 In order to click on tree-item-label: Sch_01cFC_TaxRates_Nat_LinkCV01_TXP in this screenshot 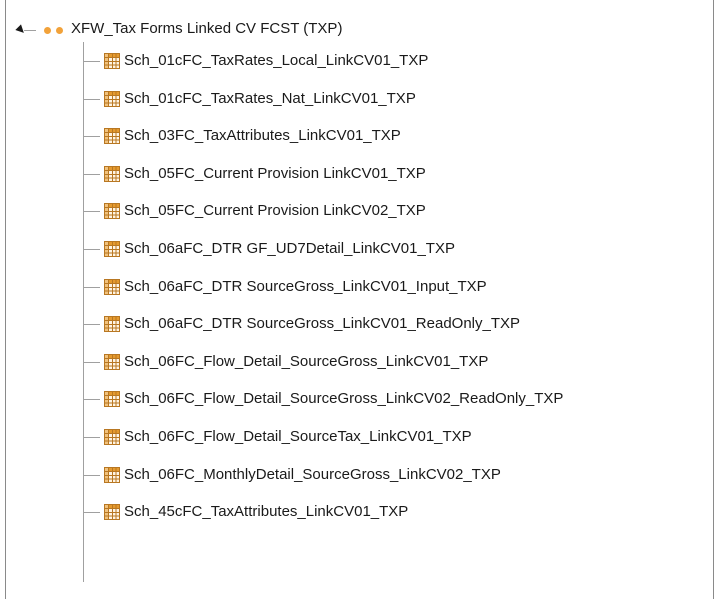, I will do `click(270, 98)`.